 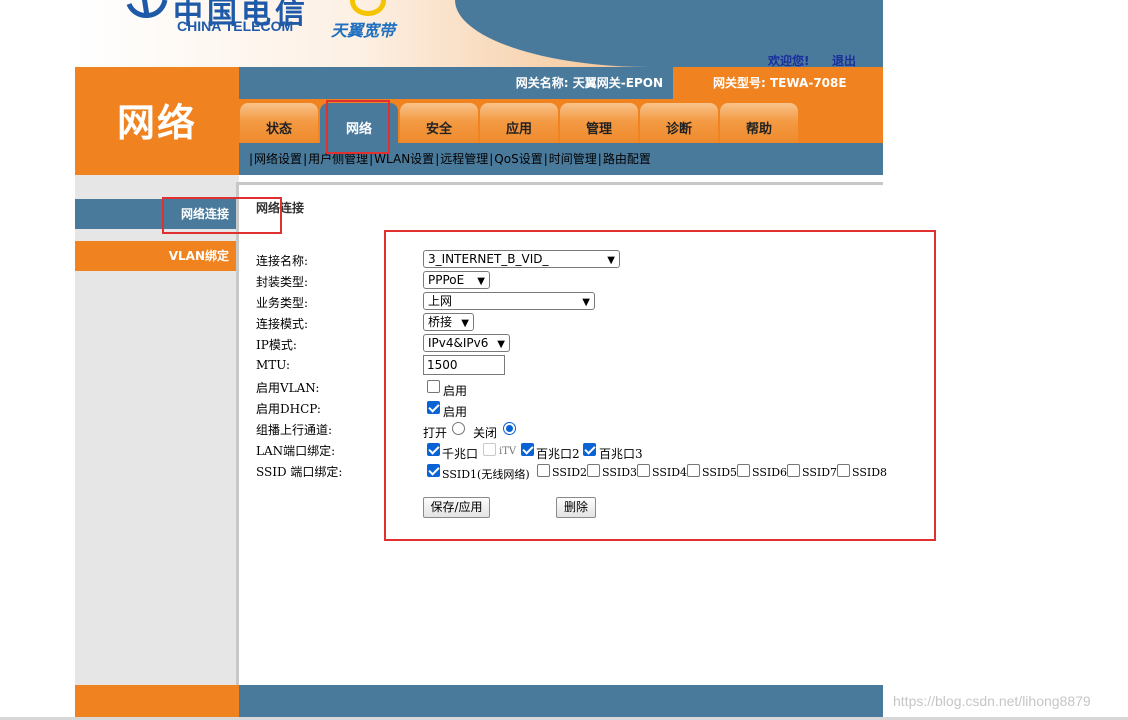 I want to click on gateway-name: 网关名称: 天翼网关-EPON, so click(x=451, y=83).